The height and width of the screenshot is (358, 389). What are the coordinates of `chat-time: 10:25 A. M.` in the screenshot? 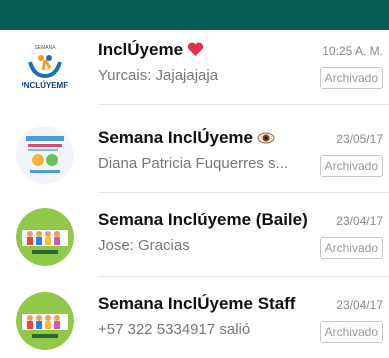 It's located at (352, 51).